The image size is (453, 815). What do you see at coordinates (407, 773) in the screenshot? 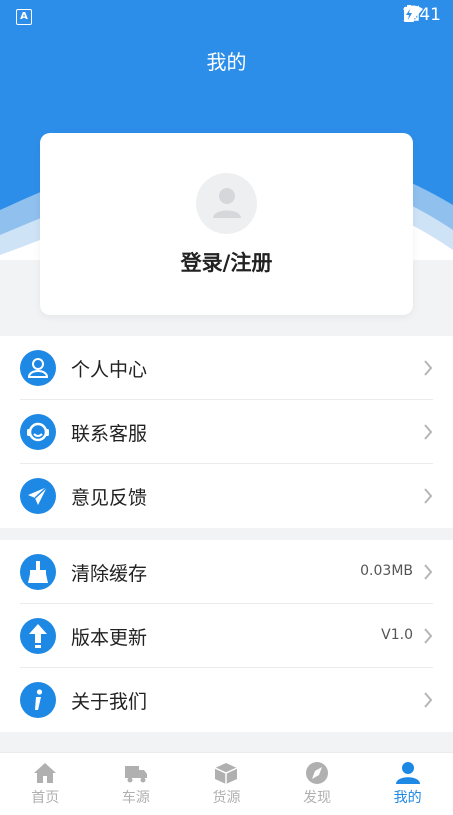
I see `person-icon` at bounding box center [407, 773].